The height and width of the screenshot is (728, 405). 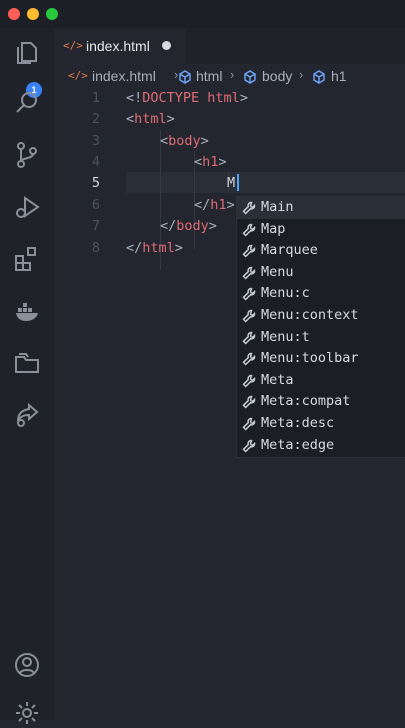 I want to click on suggestion-label: Menu:t, so click(x=285, y=336).